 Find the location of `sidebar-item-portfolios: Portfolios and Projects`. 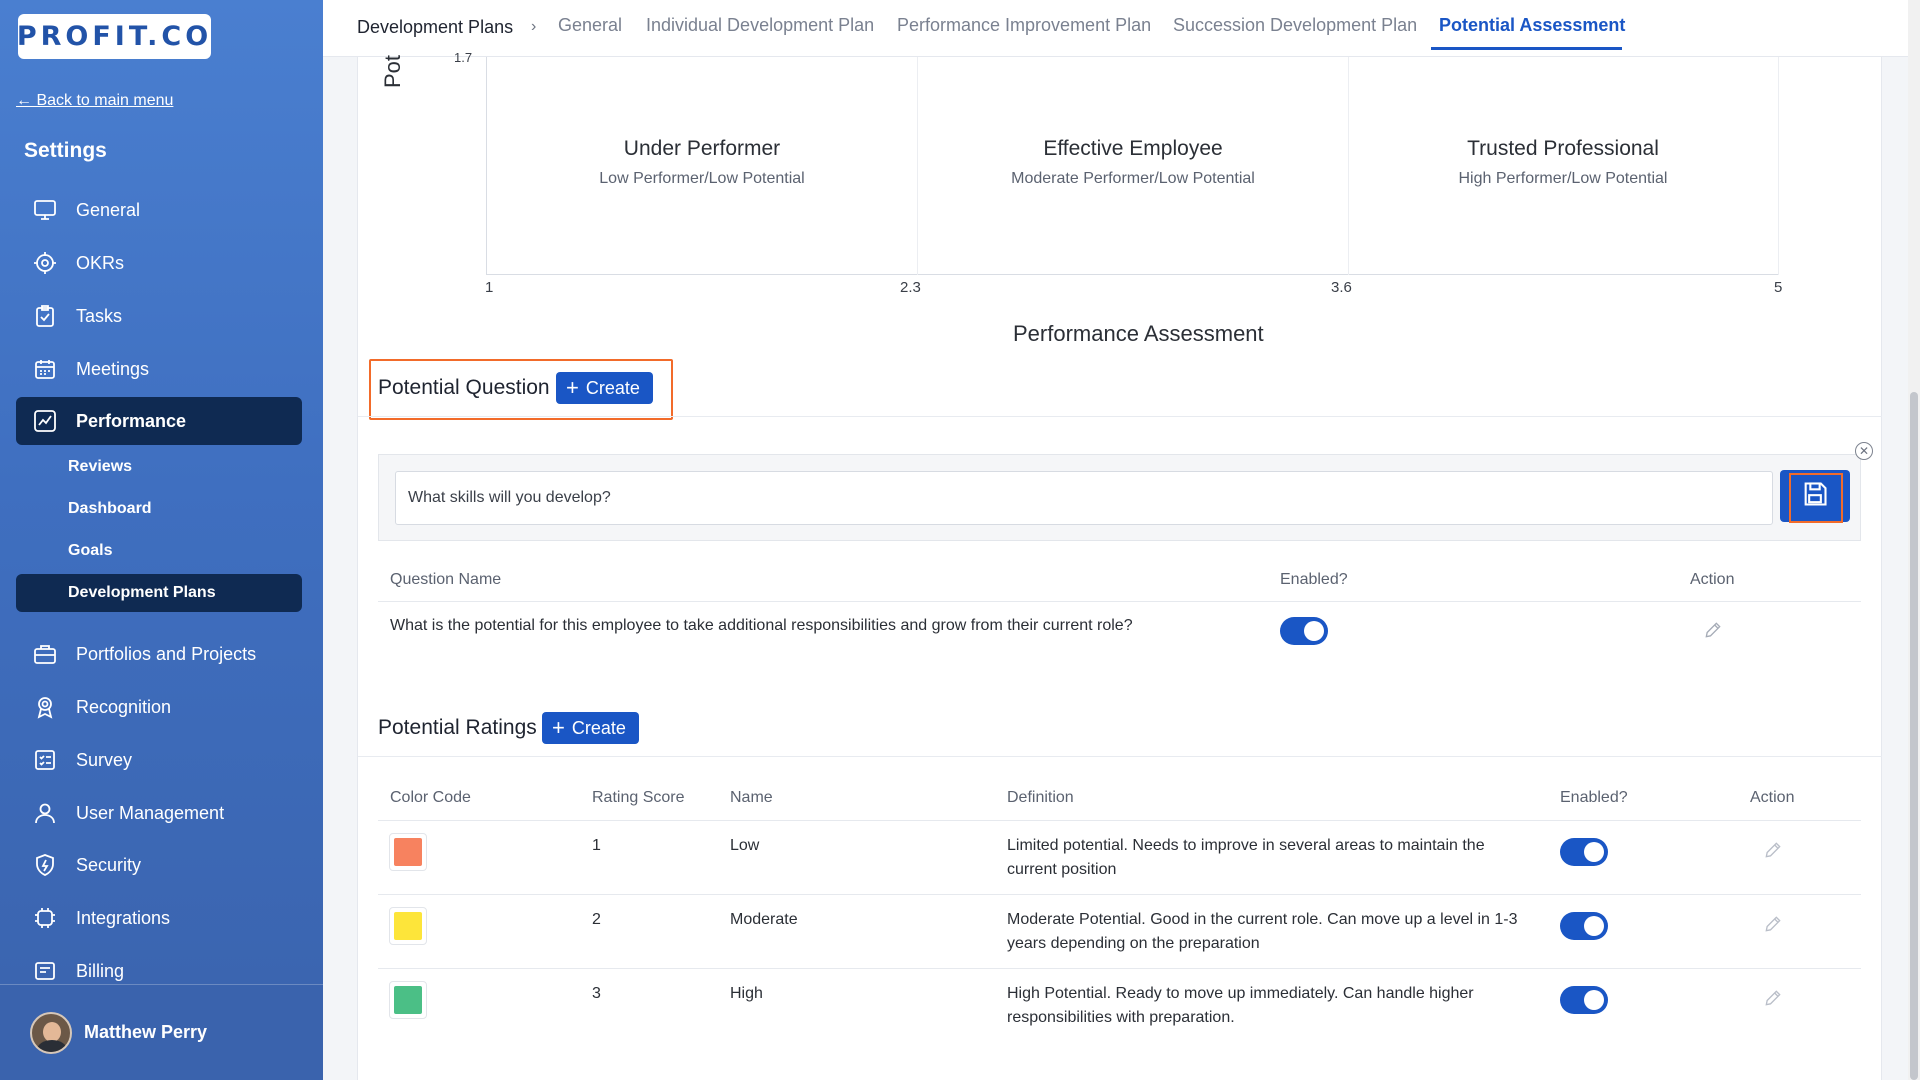

sidebar-item-portfolios: Portfolios and Projects is located at coordinates (159, 654).